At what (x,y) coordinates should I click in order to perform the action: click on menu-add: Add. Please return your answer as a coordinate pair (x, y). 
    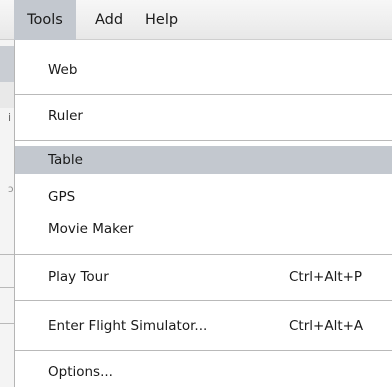
    Looking at the image, I should click on (109, 20).